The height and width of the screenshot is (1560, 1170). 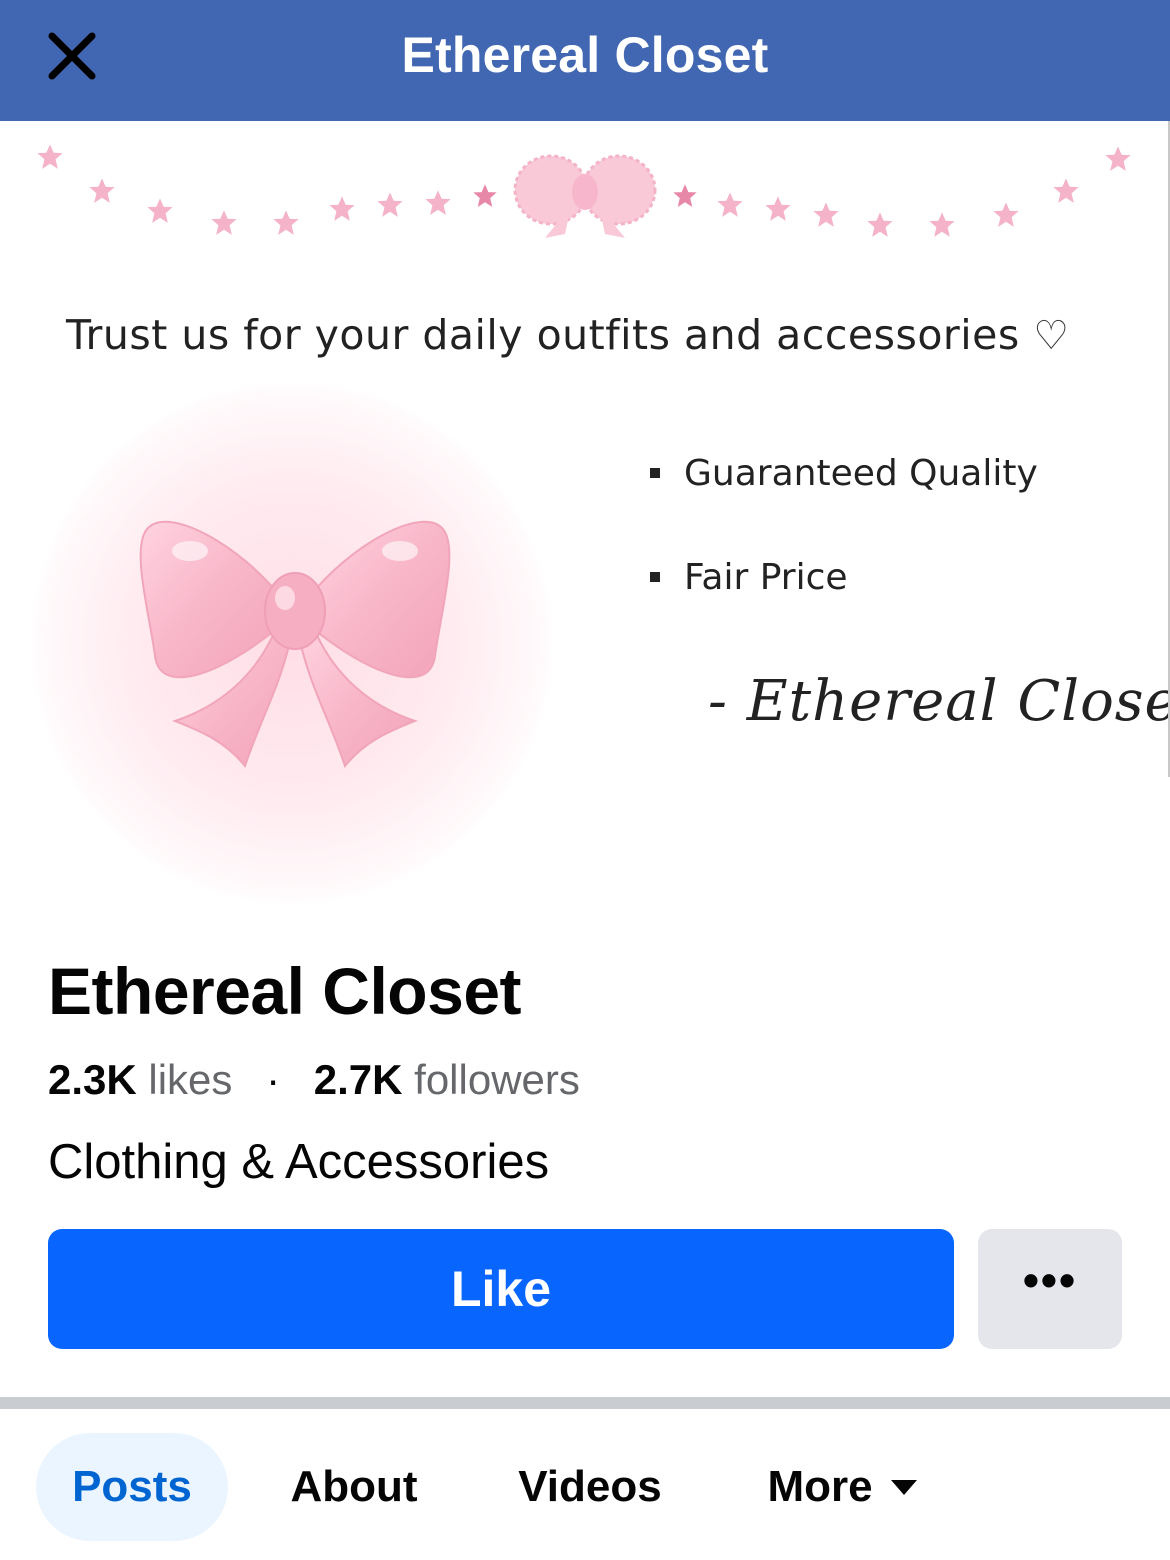 What do you see at coordinates (501, 1289) in the screenshot?
I see `like-button: Like` at bounding box center [501, 1289].